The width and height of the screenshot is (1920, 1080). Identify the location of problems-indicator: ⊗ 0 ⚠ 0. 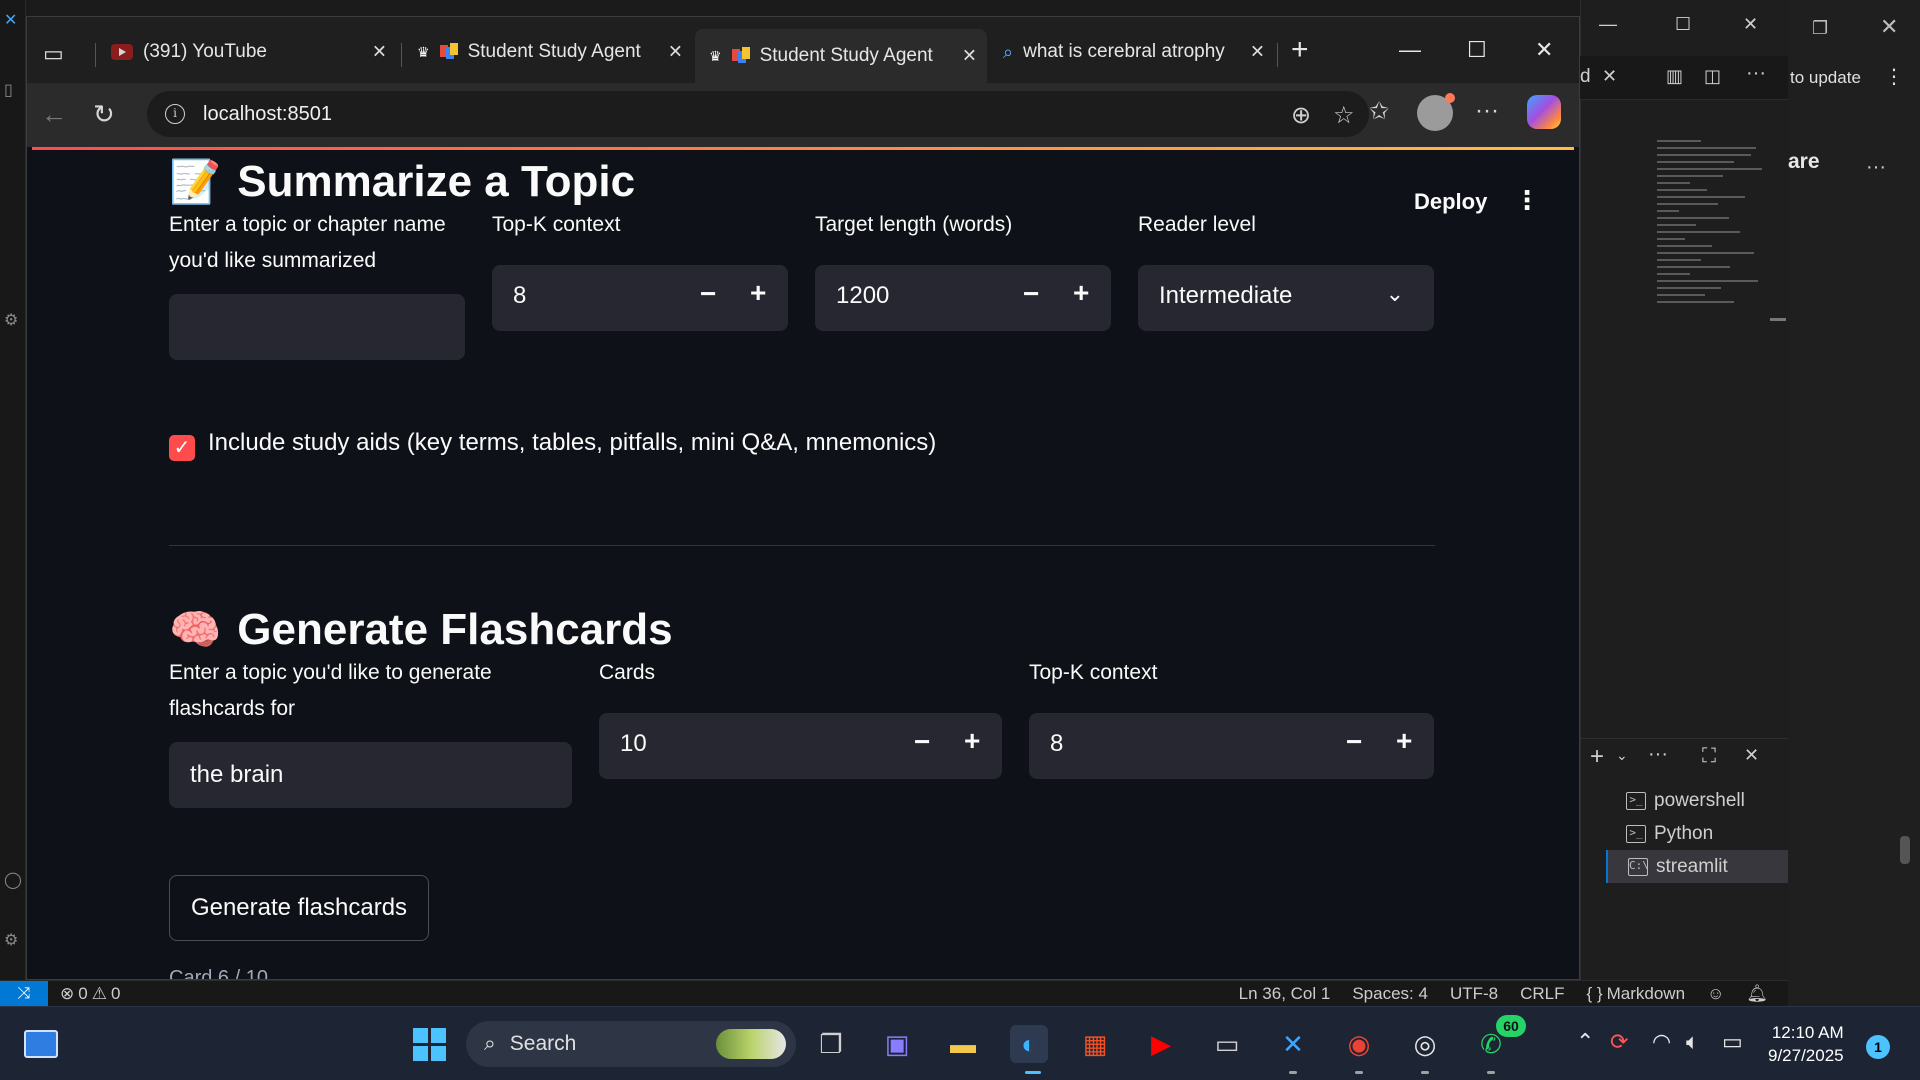
(90, 994).